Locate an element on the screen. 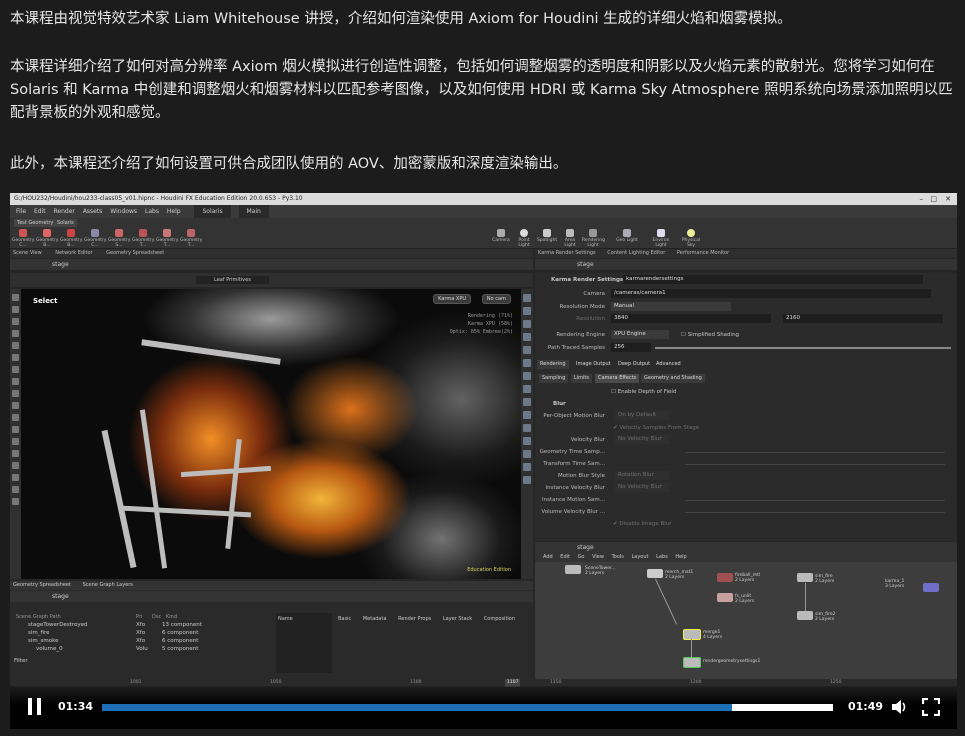 The height and width of the screenshot is (736, 965). right-path-bar: stage is located at coordinates (746, 264).